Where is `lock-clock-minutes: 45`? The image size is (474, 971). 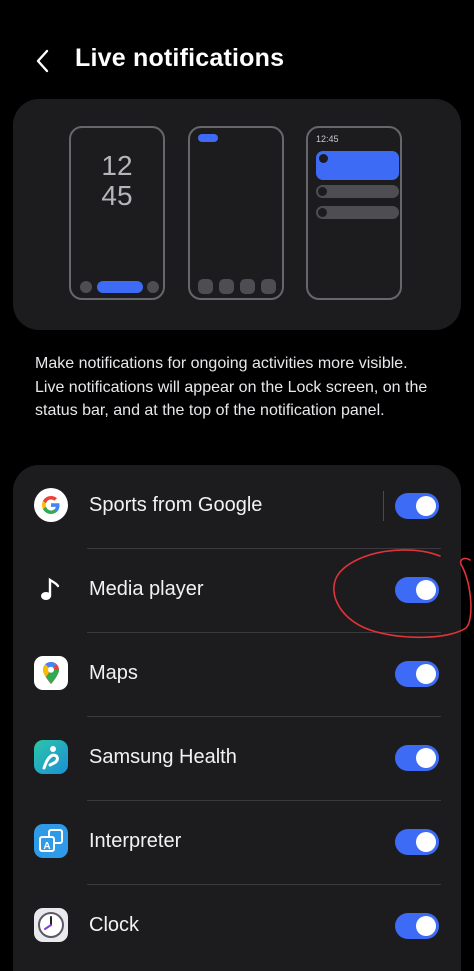 lock-clock-minutes: 45 is located at coordinates (117, 195).